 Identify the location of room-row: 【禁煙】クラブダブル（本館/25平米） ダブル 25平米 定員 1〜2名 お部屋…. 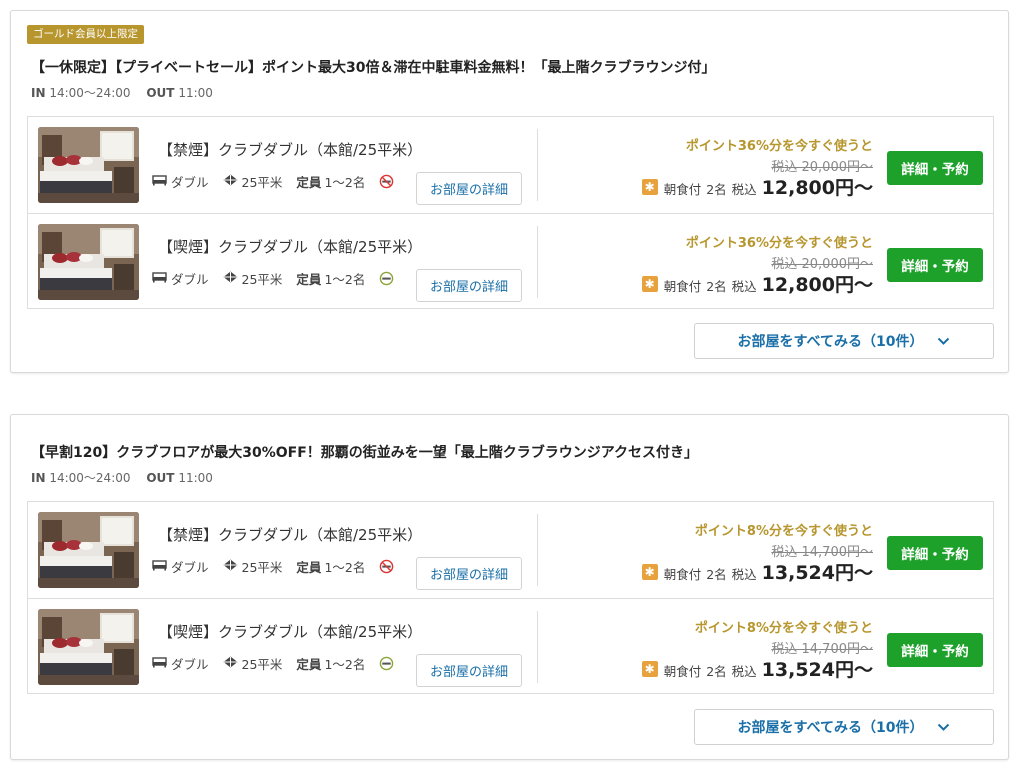
(510, 165).